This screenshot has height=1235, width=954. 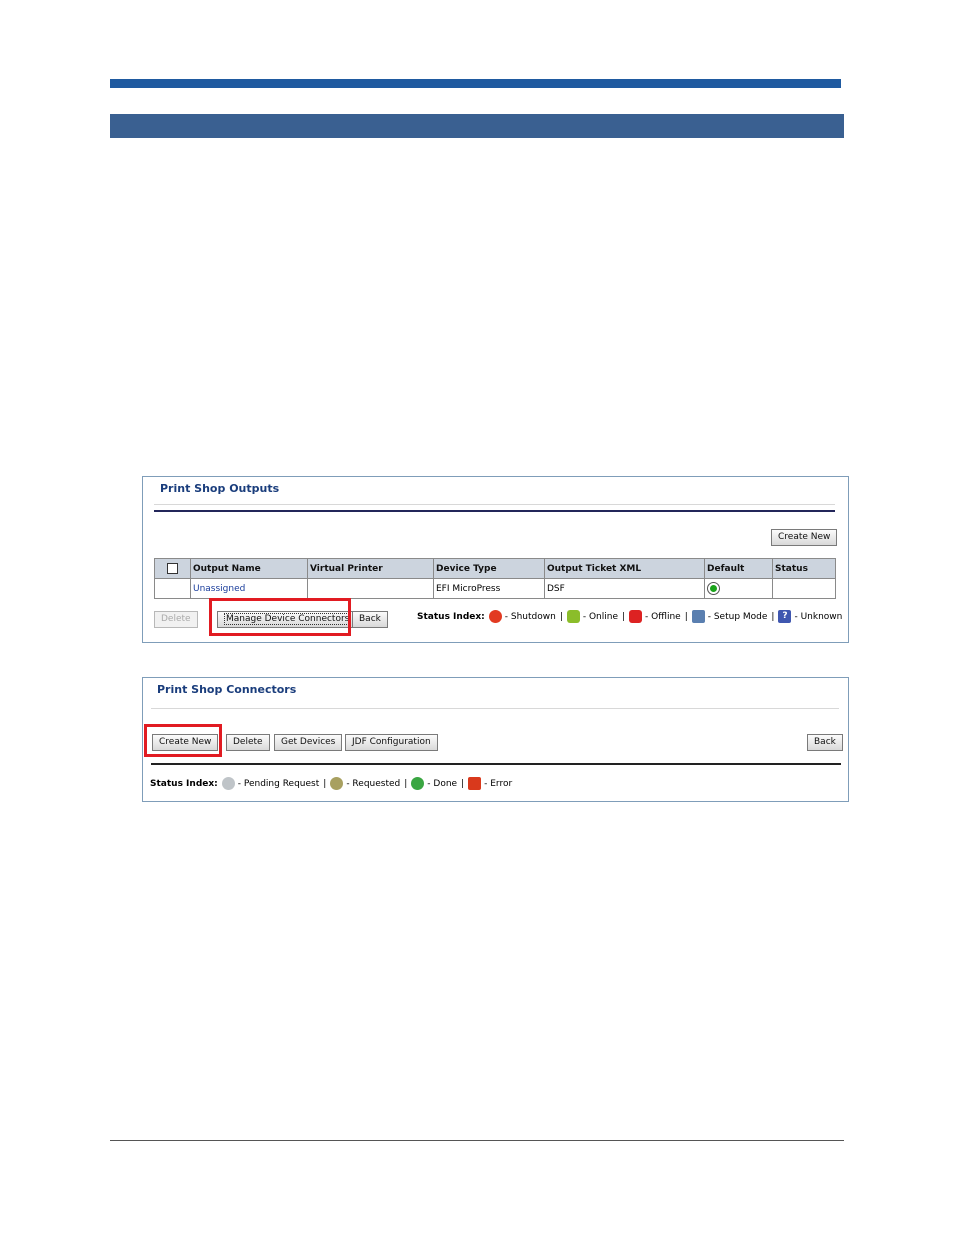 What do you see at coordinates (738, 568) in the screenshot?
I see `column-header: Default` at bounding box center [738, 568].